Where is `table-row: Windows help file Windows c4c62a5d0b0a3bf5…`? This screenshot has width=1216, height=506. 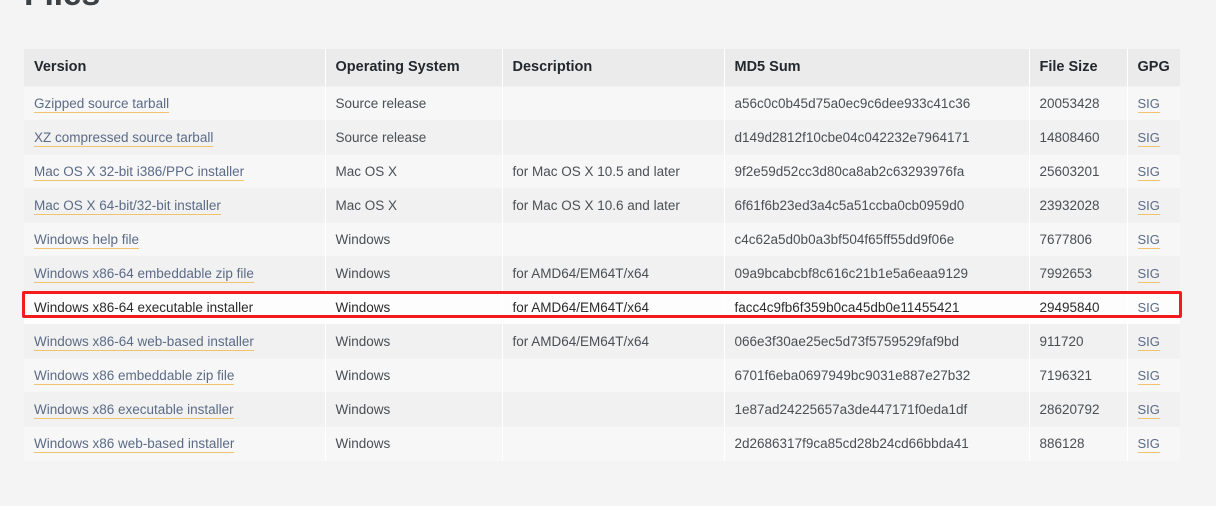 table-row: Windows help file Windows c4c62a5d0b0a3bf5… is located at coordinates (602, 239).